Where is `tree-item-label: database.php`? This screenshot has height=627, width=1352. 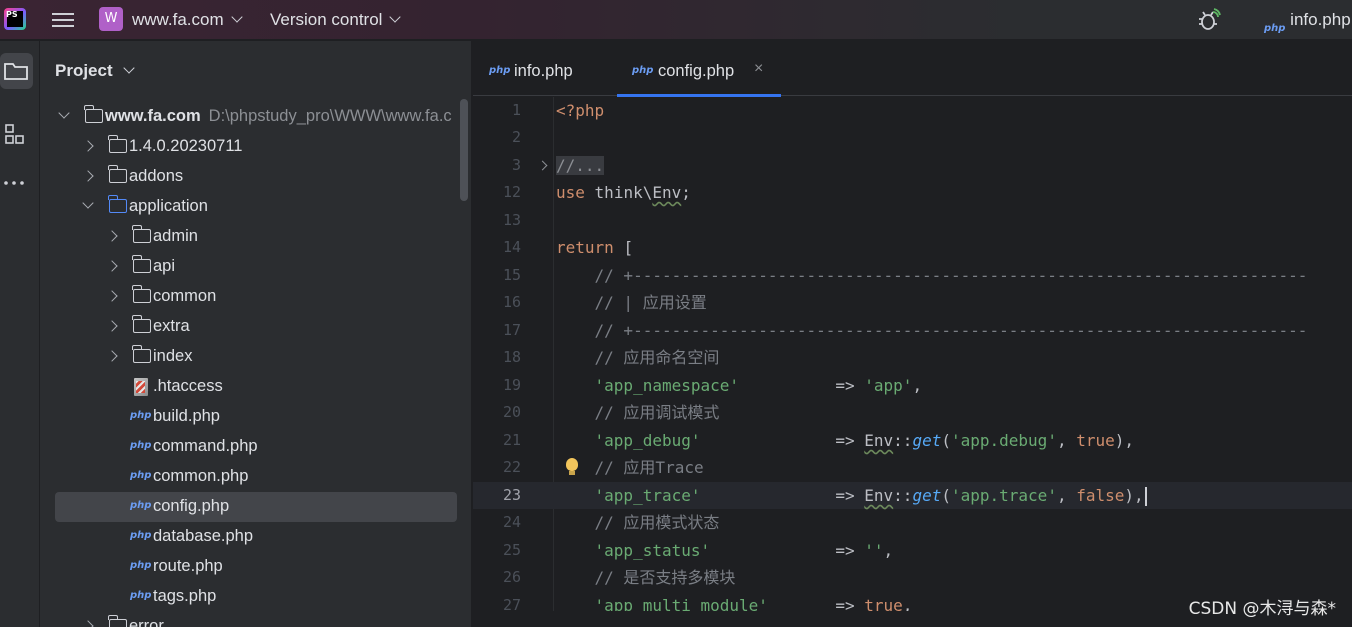
tree-item-label: database.php is located at coordinates (203, 536).